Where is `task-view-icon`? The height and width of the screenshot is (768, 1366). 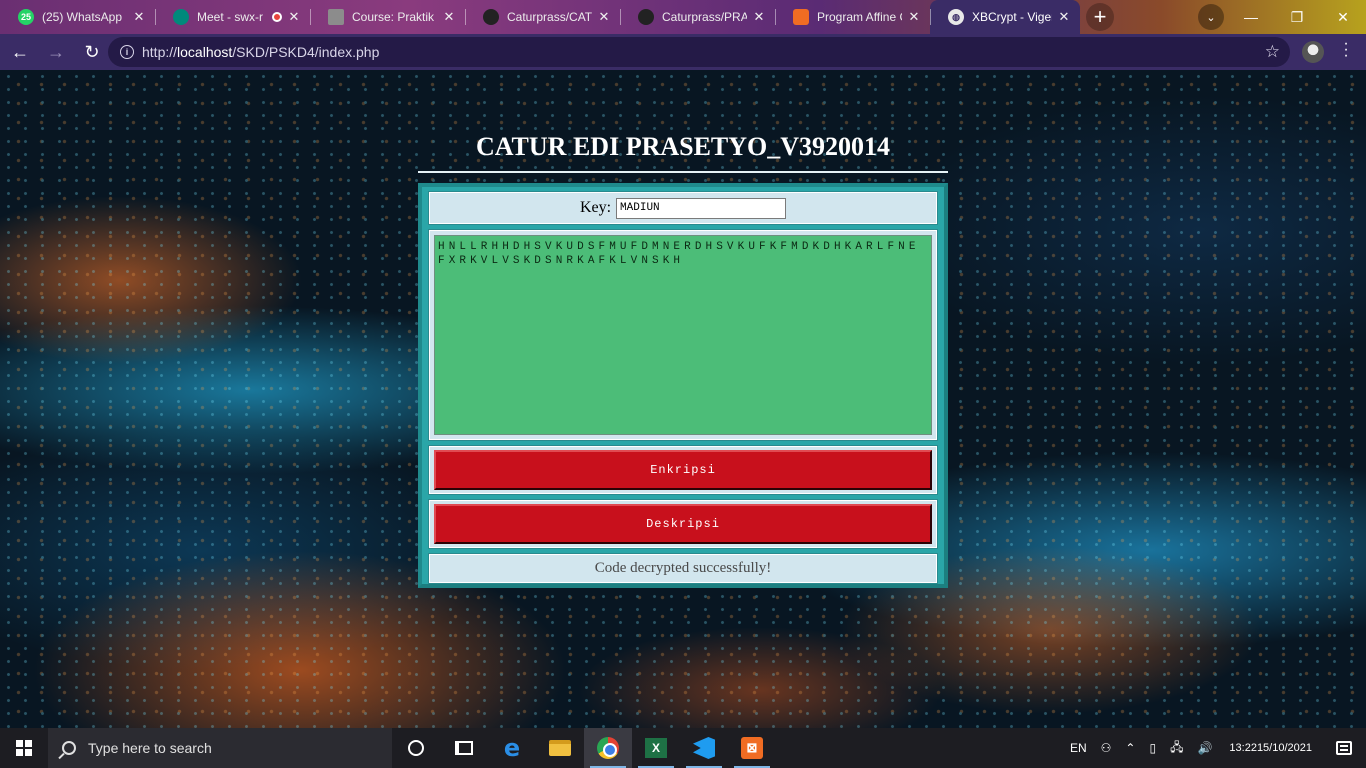
task-view-icon is located at coordinates (464, 748).